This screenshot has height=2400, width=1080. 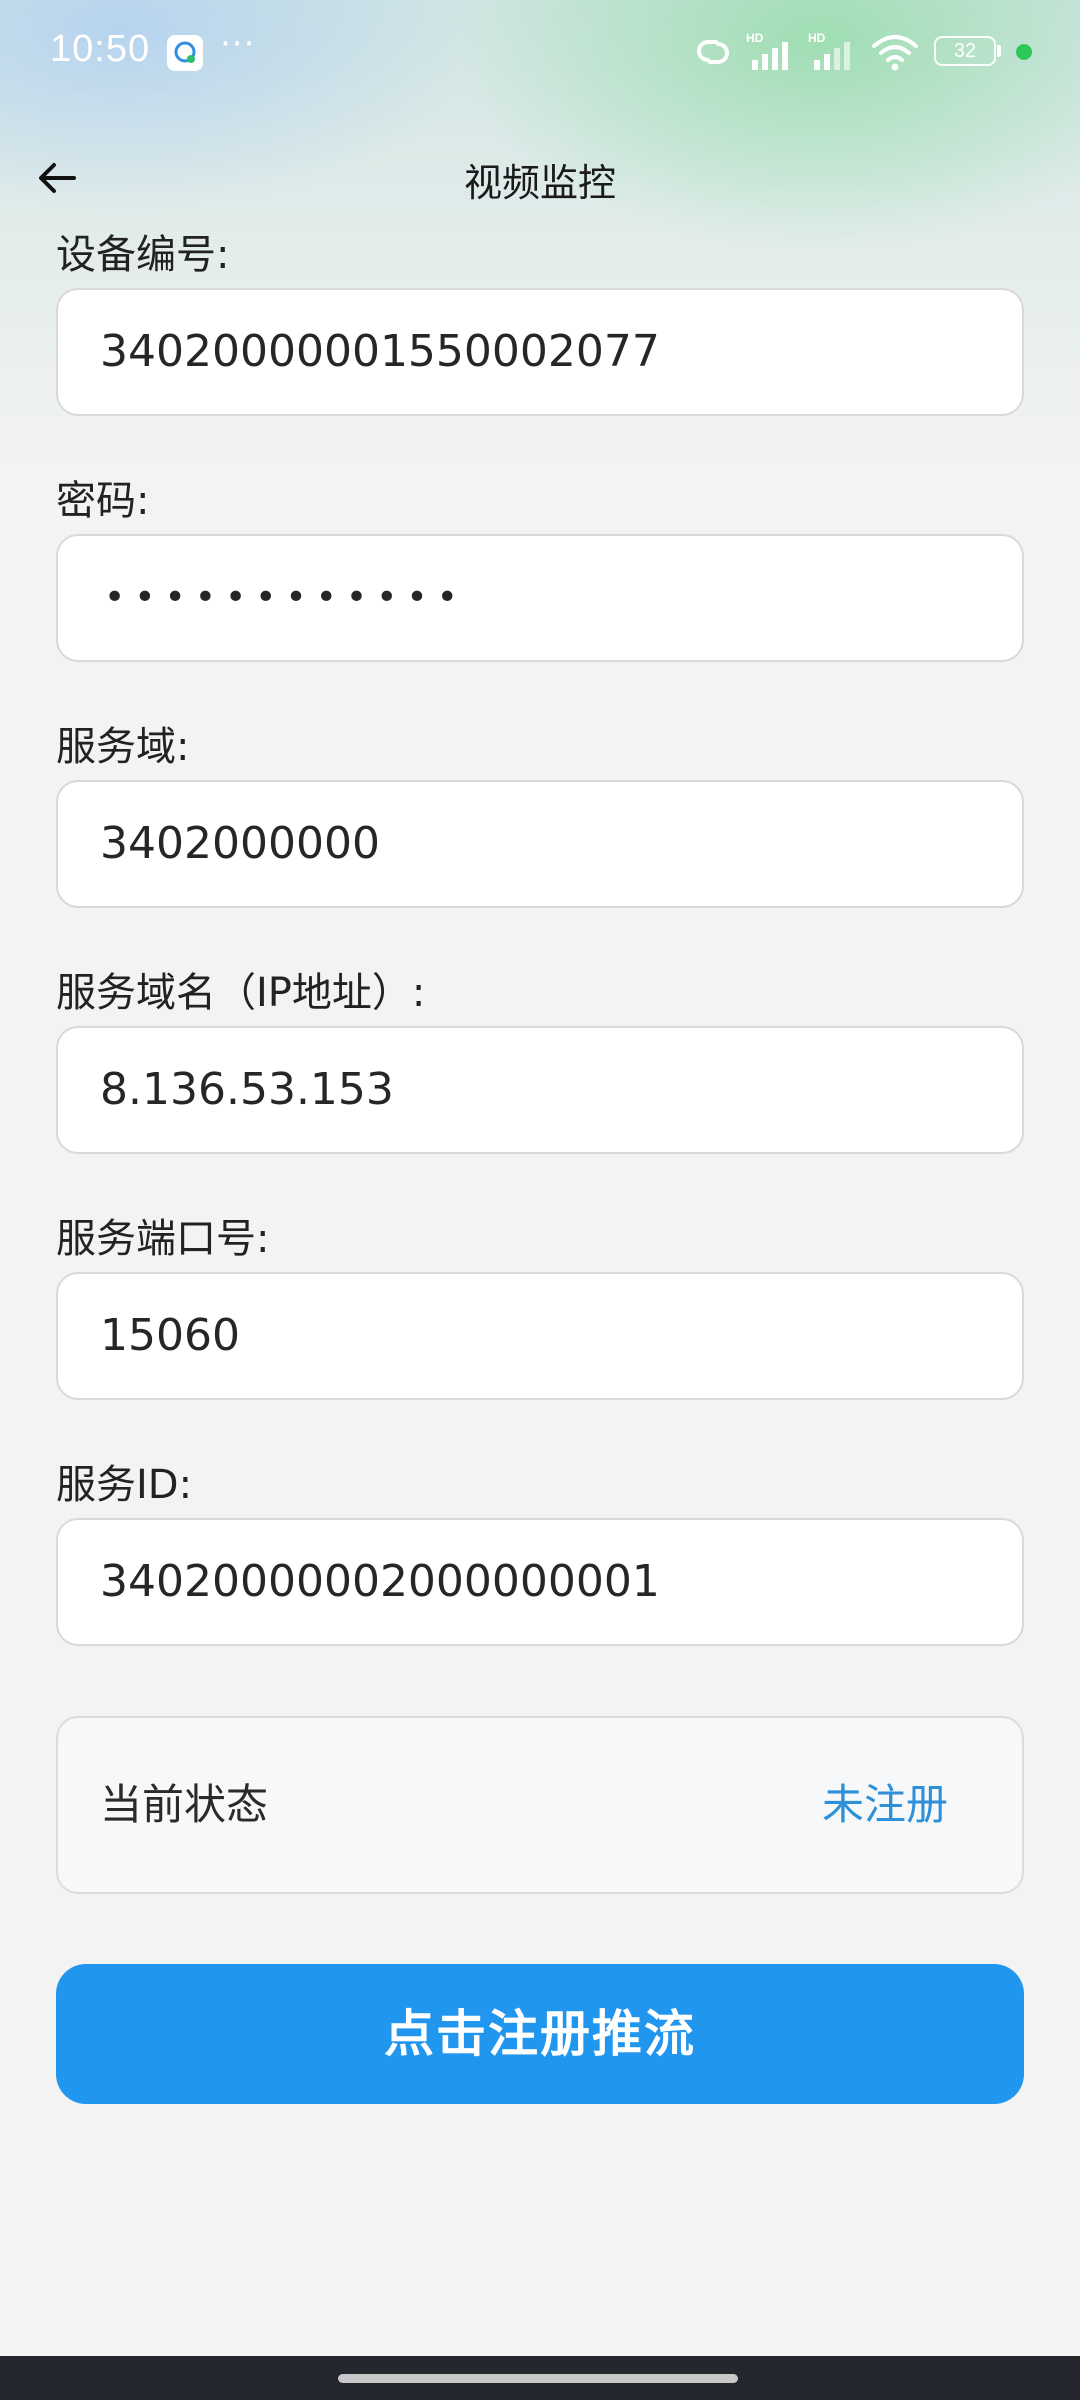 I want to click on navigation-bar, so click(x=540, y=2378).